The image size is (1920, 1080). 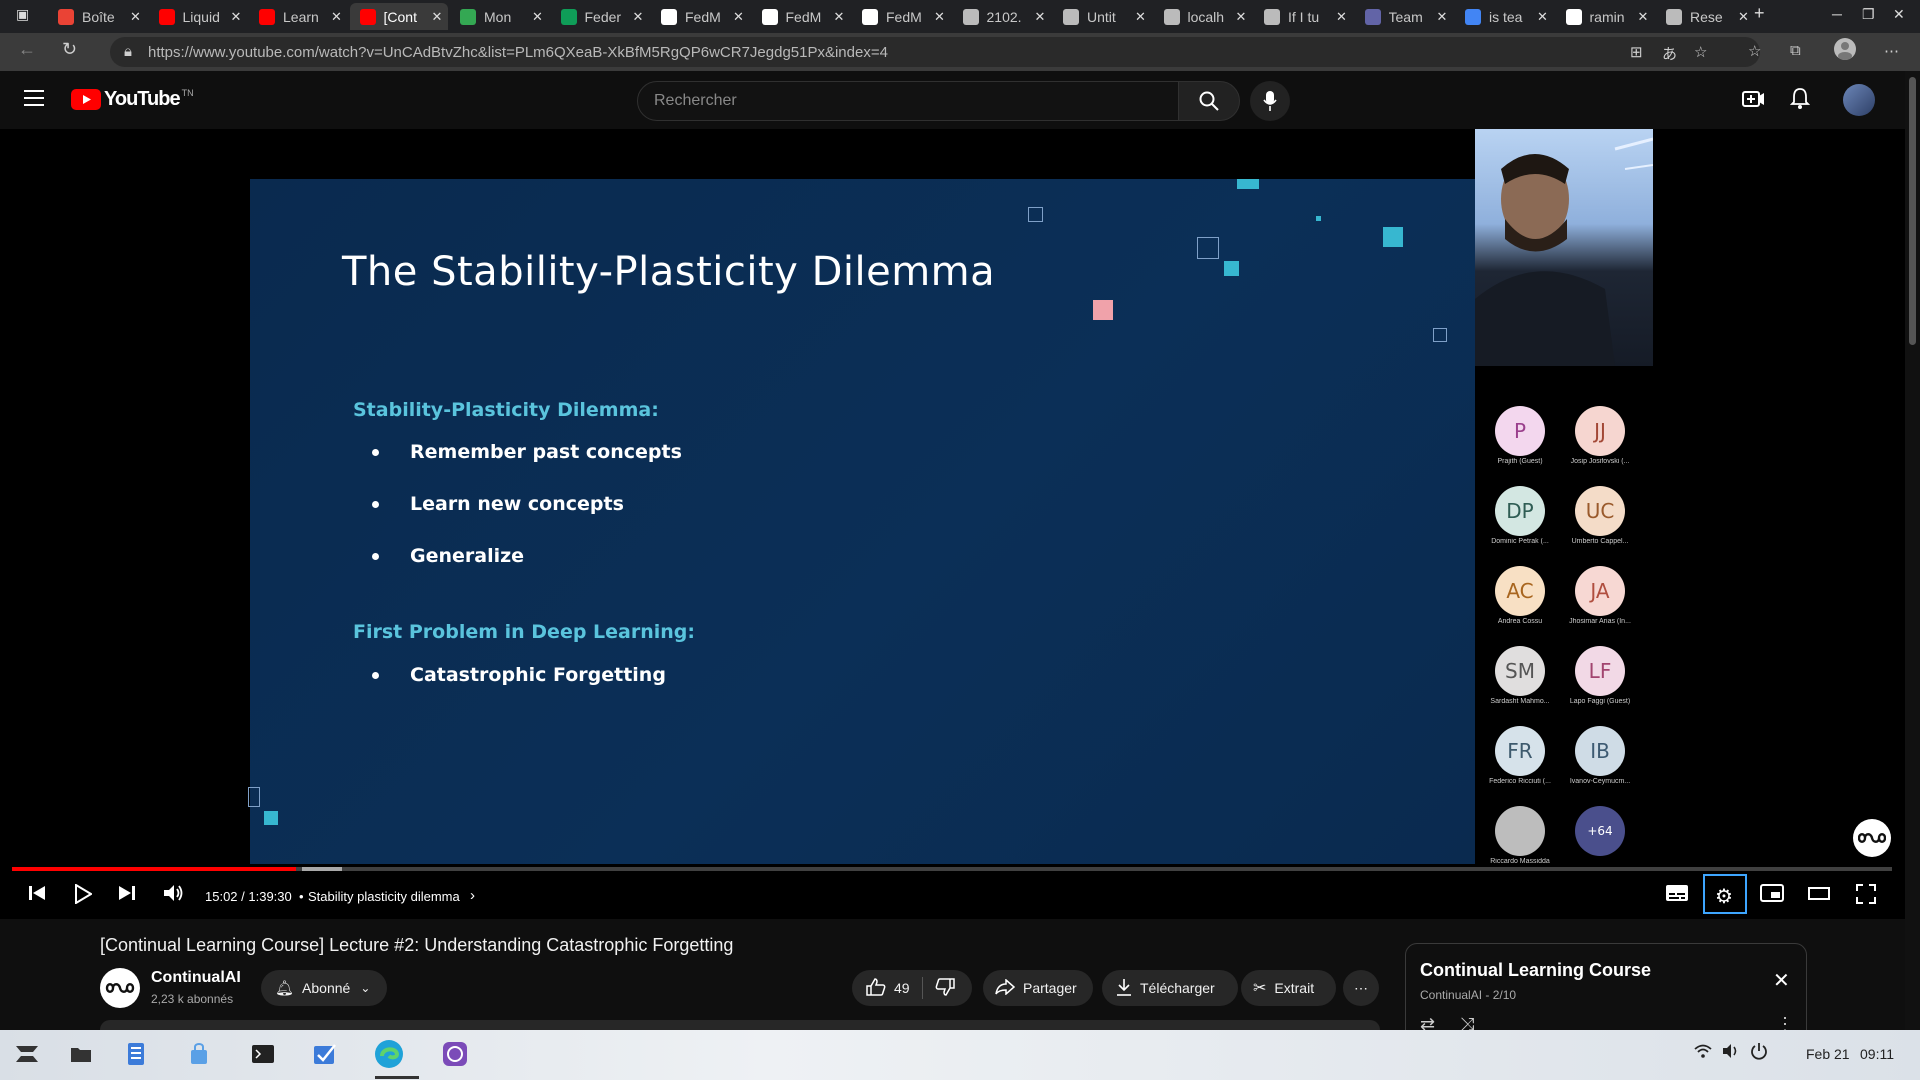 What do you see at coordinates (1795, 50) in the screenshot?
I see `collections-icon: ⧉` at bounding box center [1795, 50].